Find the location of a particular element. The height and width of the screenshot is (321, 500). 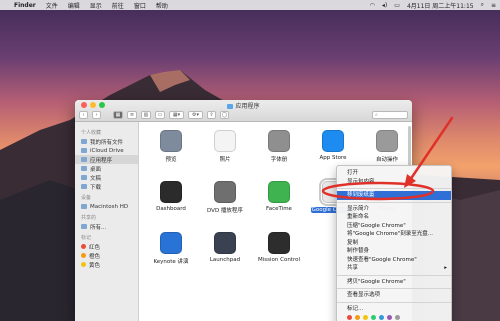

app-item: App Store is located at coordinates (333, 145).